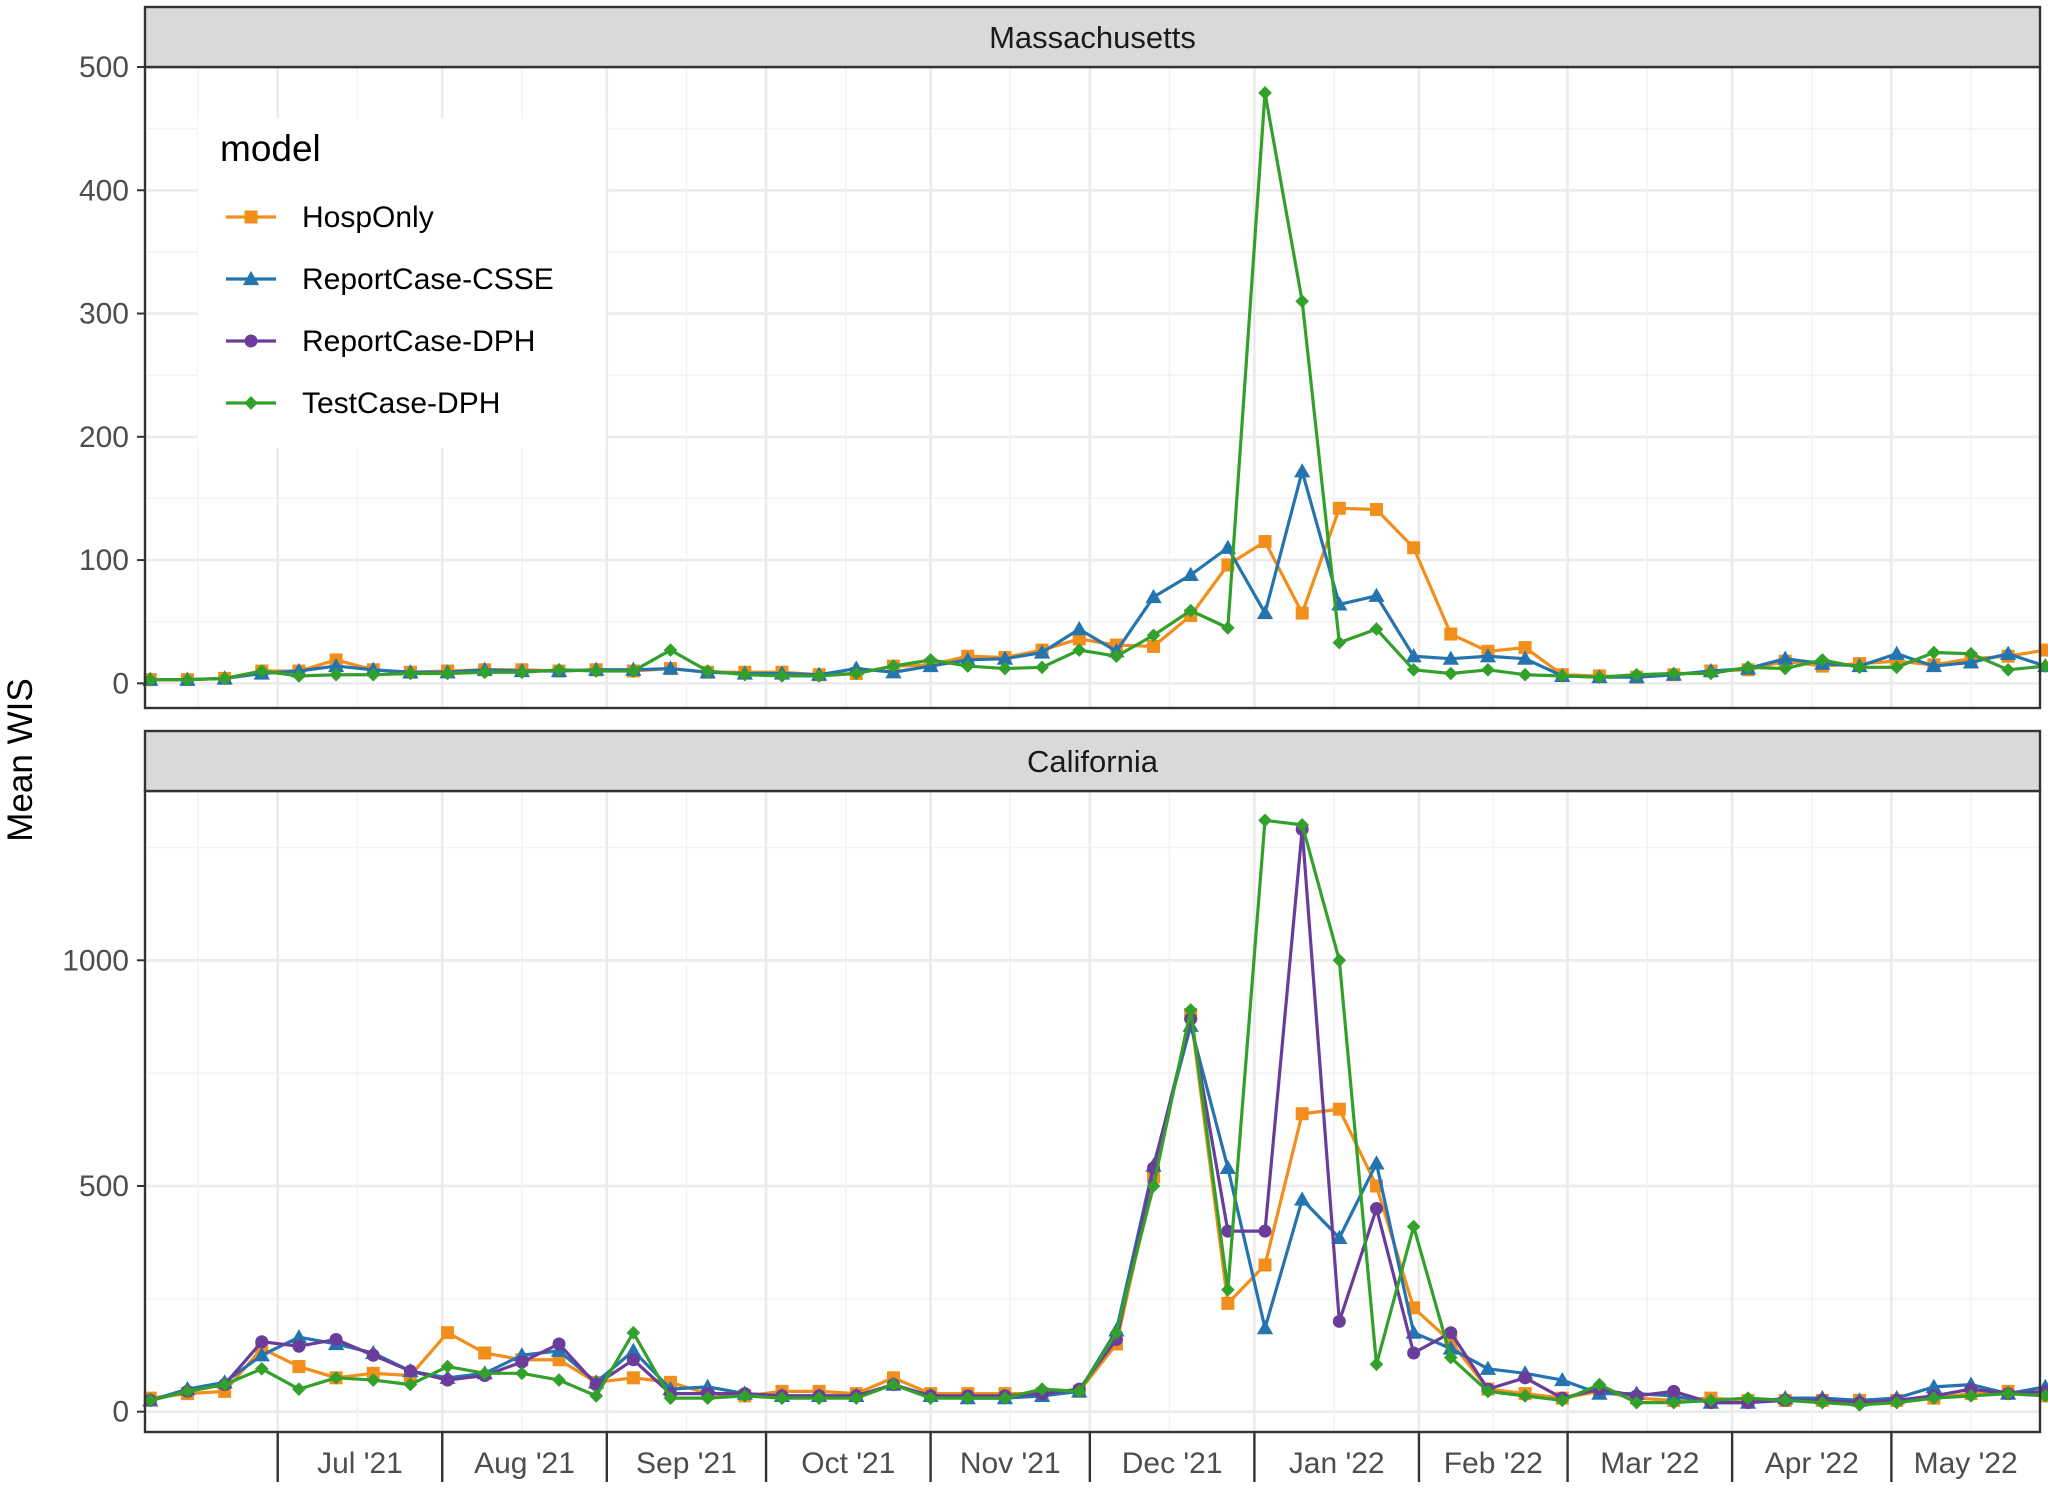 The width and height of the screenshot is (2048, 1495). I want to click on legend-label: ReportCase-DPH, so click(418, 341).